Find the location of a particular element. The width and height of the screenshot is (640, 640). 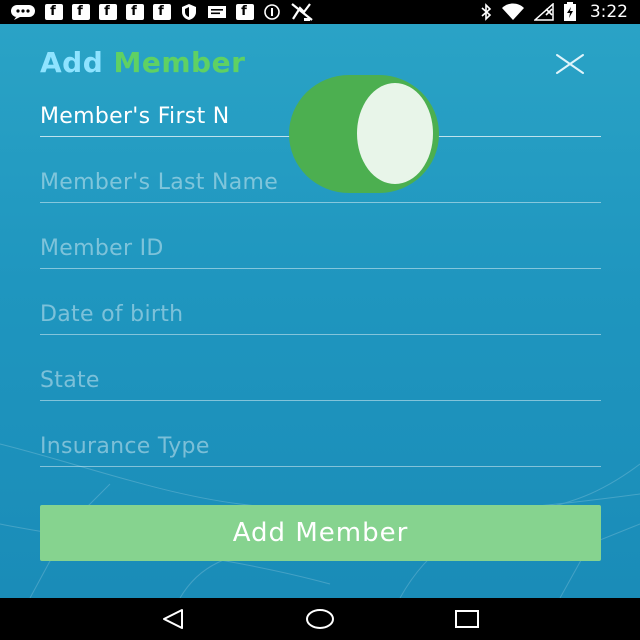

add-member-button: Add Member is located at coordinates (320, 533).